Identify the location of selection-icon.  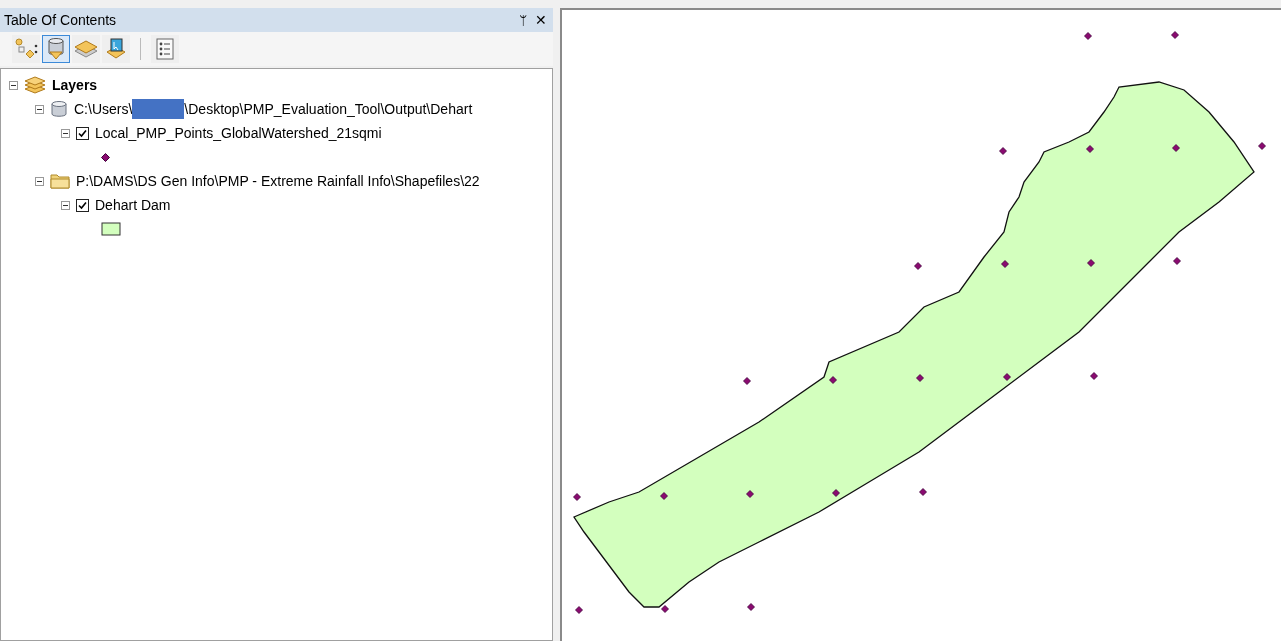
(116, 49).